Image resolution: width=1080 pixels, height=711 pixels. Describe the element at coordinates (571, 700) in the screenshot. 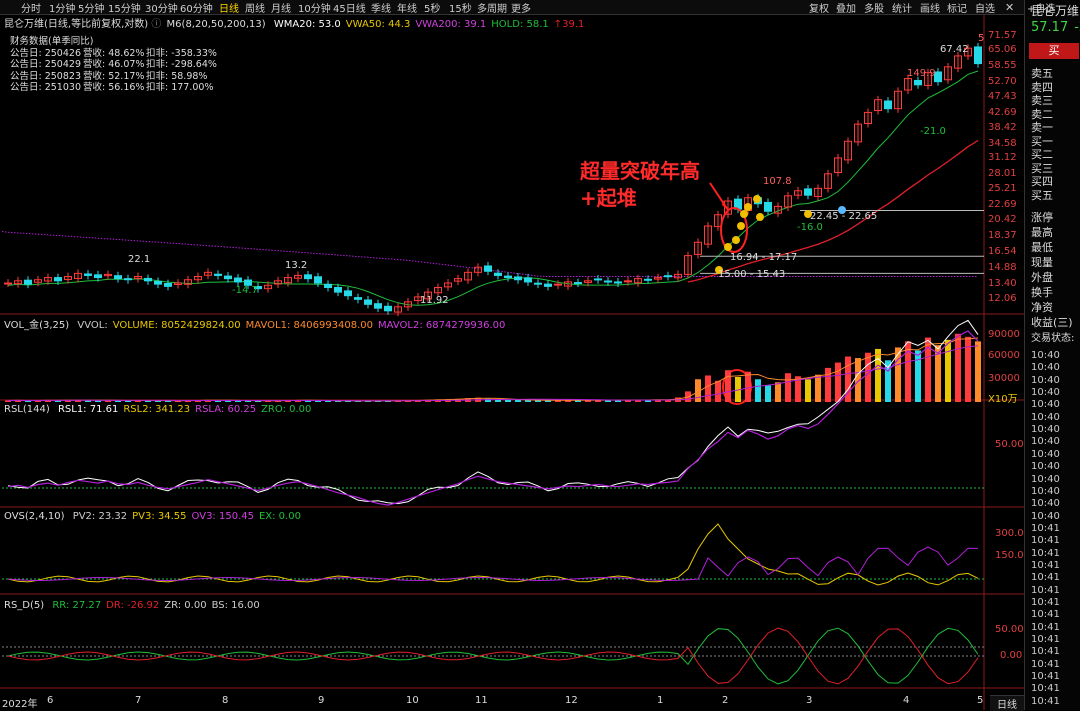

I see `x-axis-tick: 12` at that location.